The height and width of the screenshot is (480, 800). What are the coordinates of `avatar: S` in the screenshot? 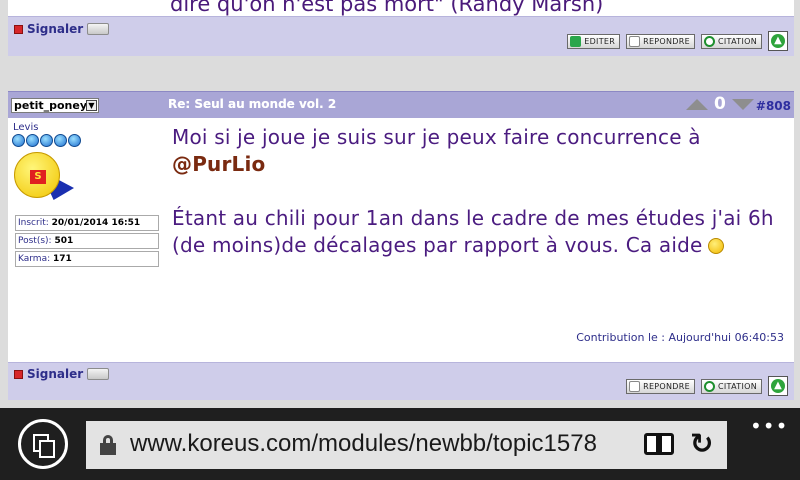 It's located at (45, 179).